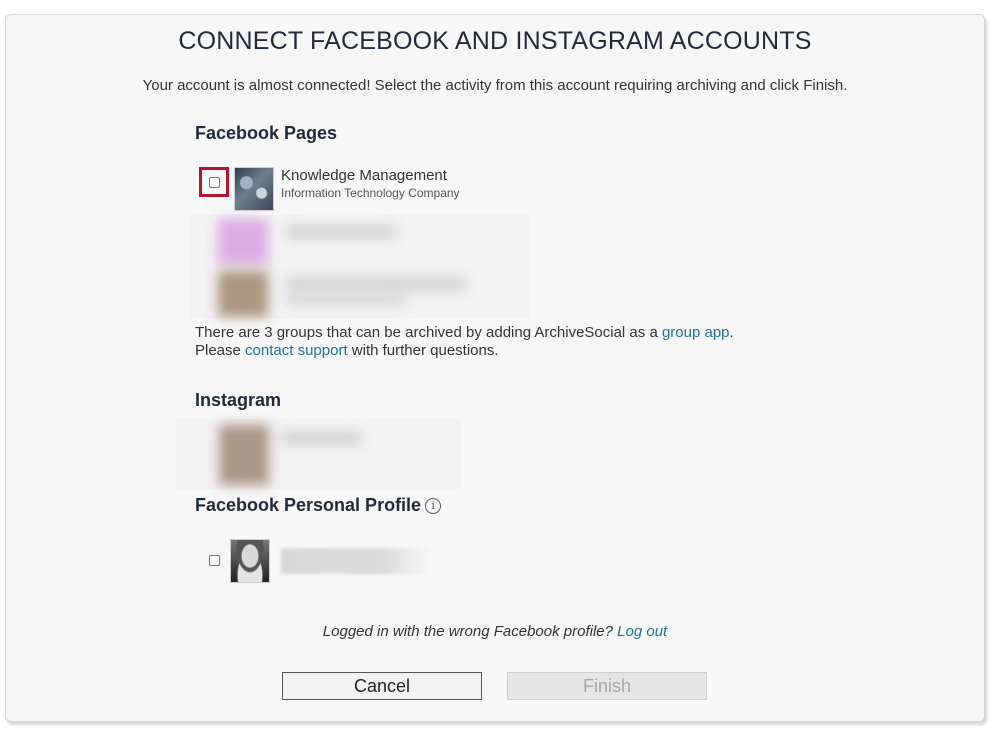 The image size is (996, 732). I want to click on page-avatar, so click(254, 189).